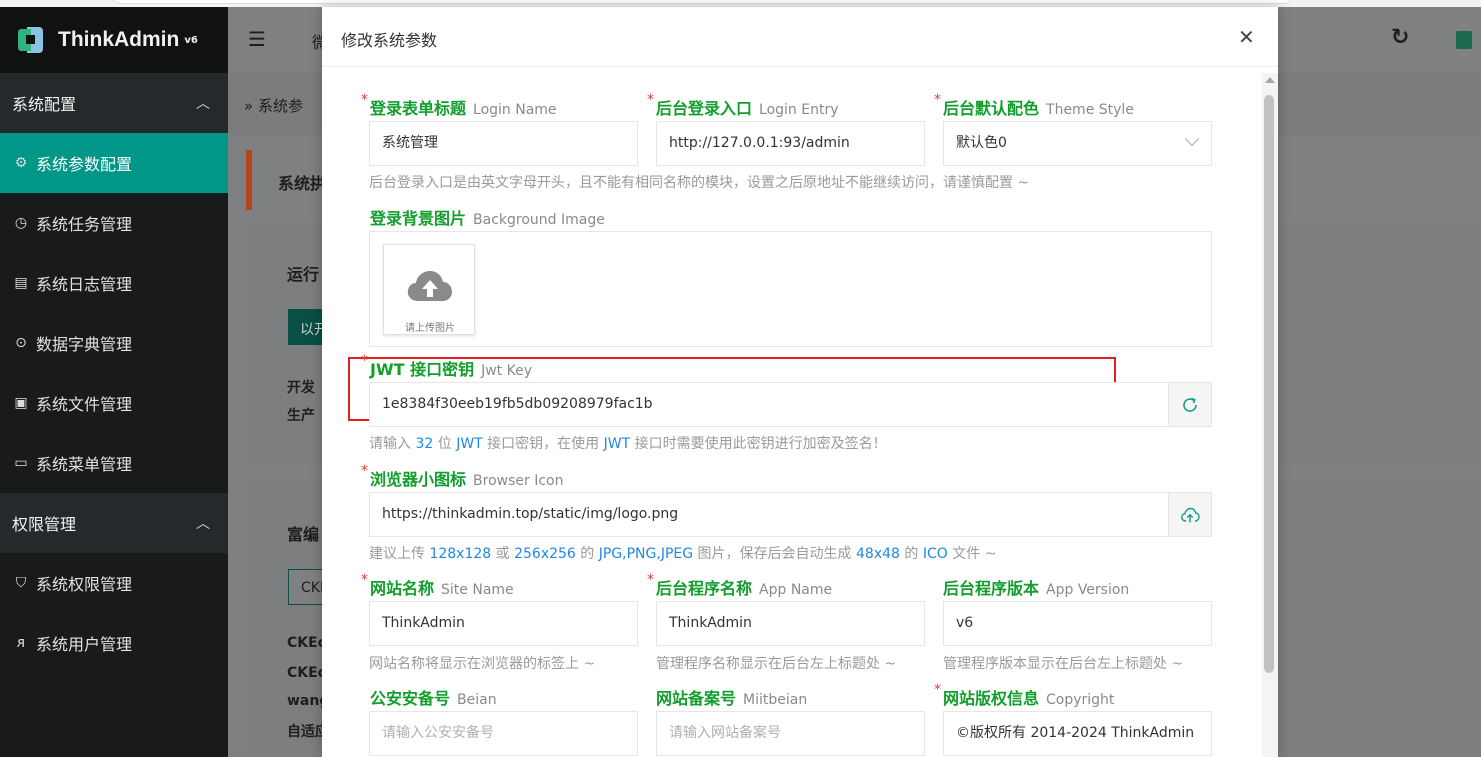 The height and width of the screenshot is (757, 1481). I want to click on help-text: 或, so click(503, 554).